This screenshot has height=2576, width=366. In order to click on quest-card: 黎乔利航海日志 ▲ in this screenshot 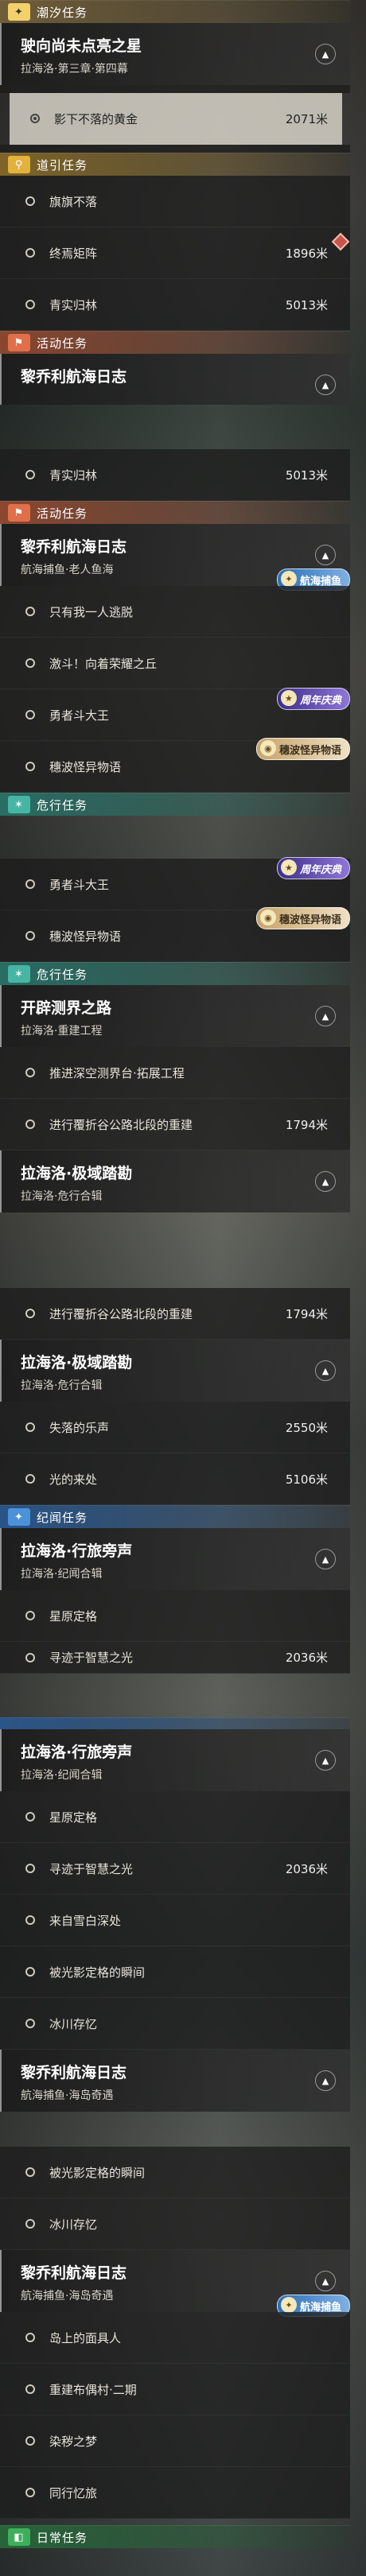, I will do `click(175, 380)`.